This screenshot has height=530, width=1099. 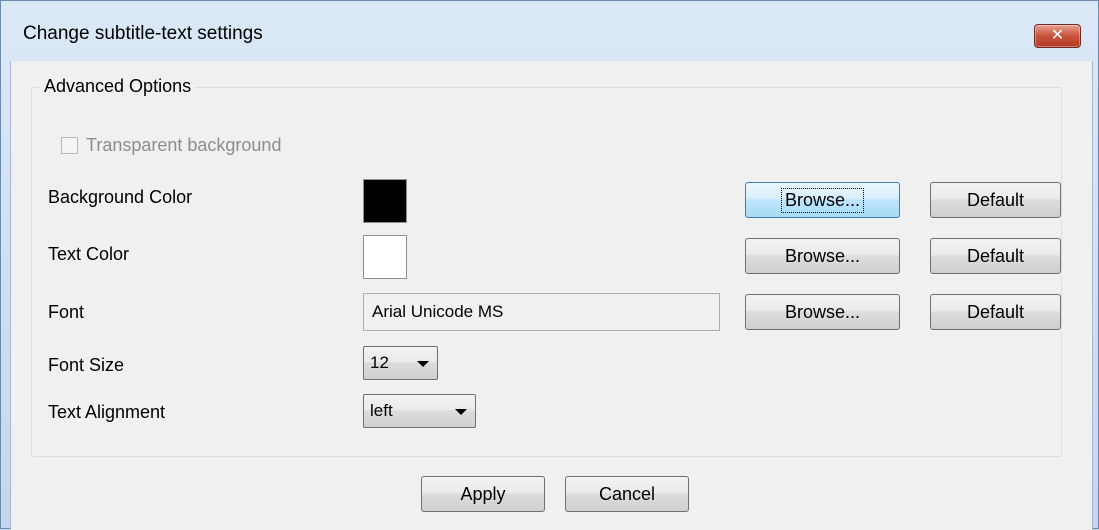 I want to click on apply-button-label: Apply, so click(x=483, y=493).